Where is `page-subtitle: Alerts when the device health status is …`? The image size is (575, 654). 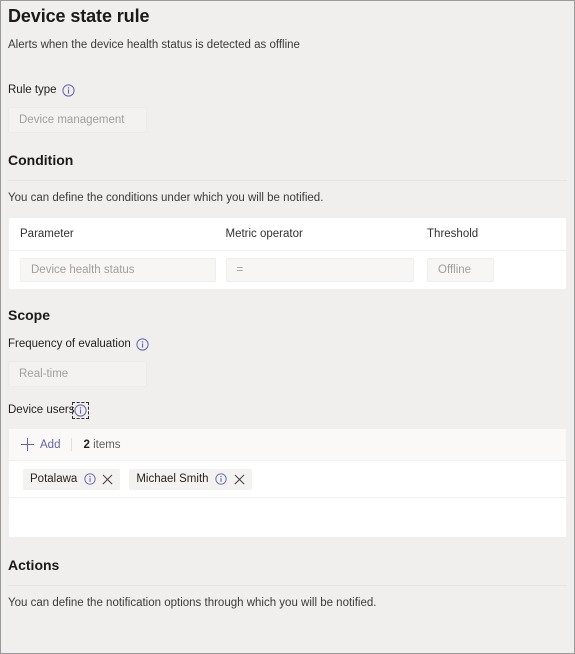
page-subtitle: Alerts when the device health status is … is located at coordinates (154, 45).